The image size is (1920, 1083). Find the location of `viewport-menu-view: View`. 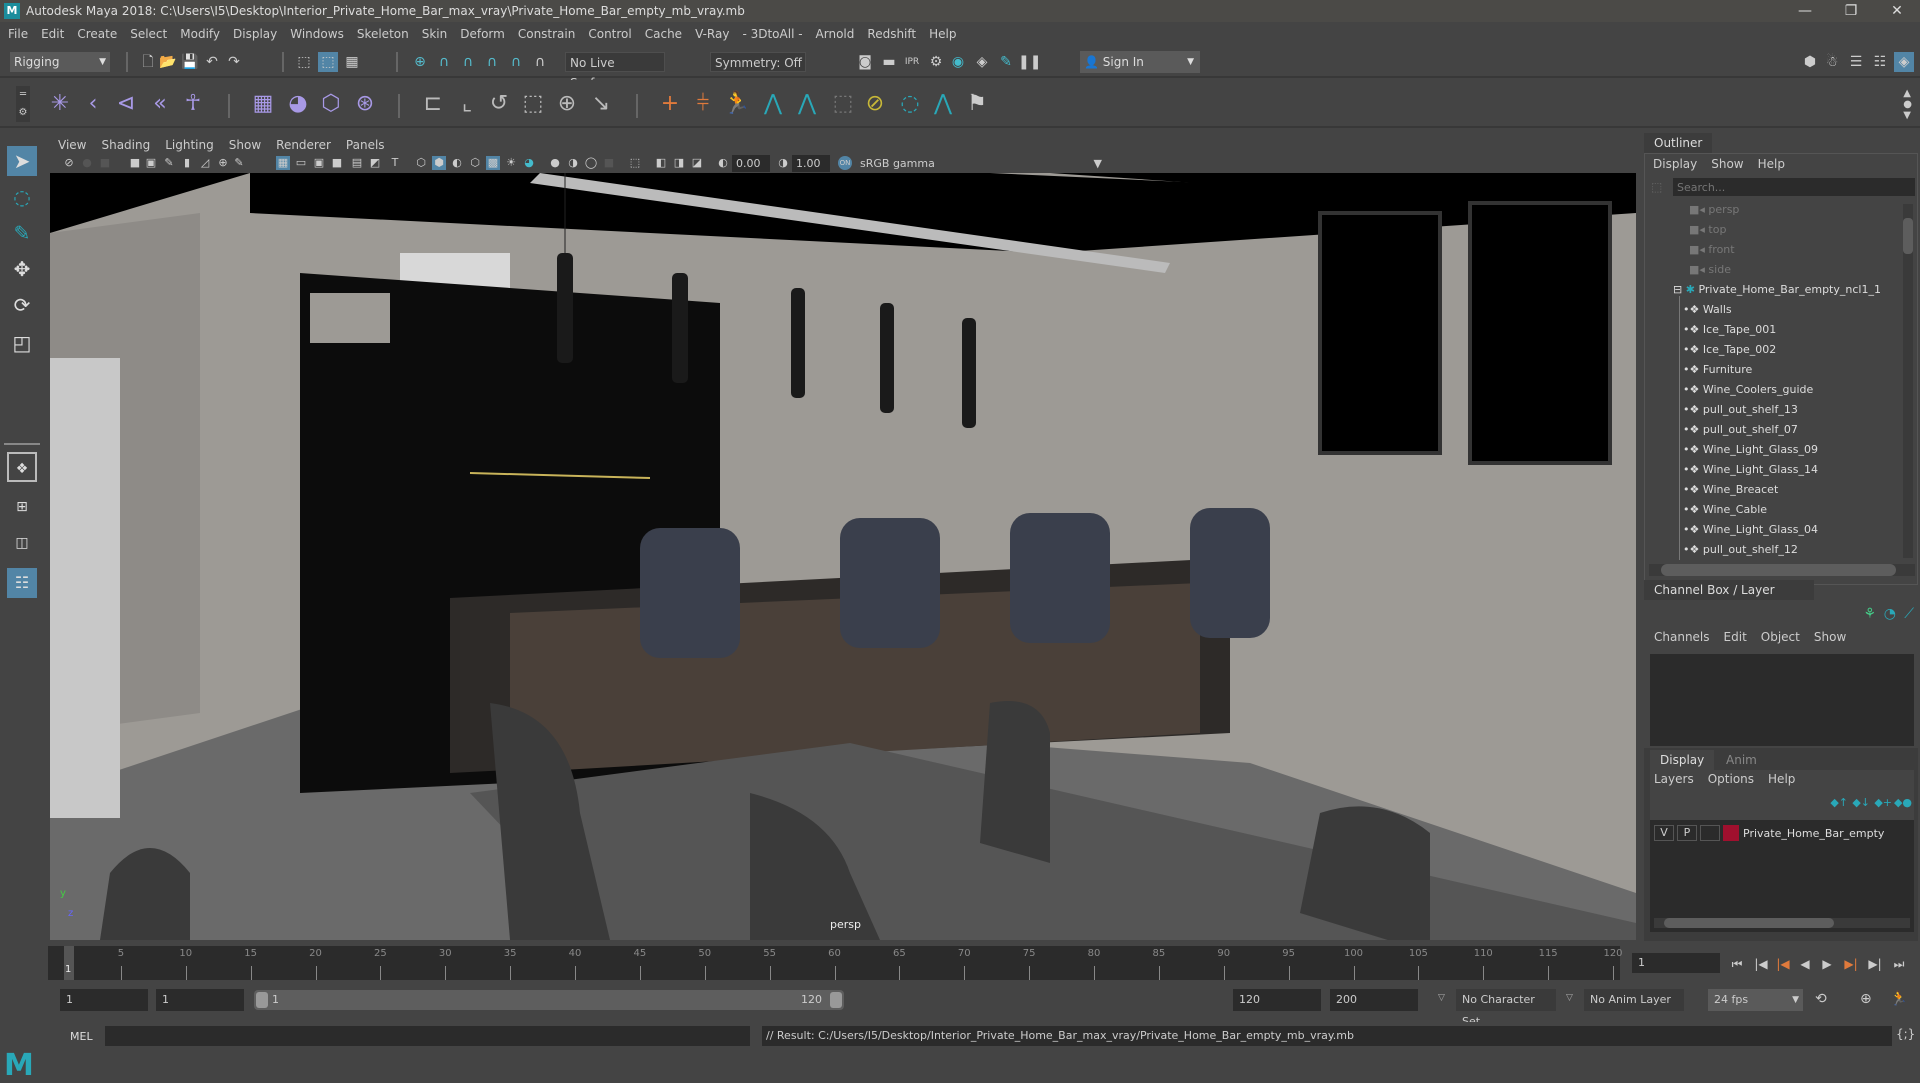

viewport-menu-view: View is located at coordinates (72, 145).